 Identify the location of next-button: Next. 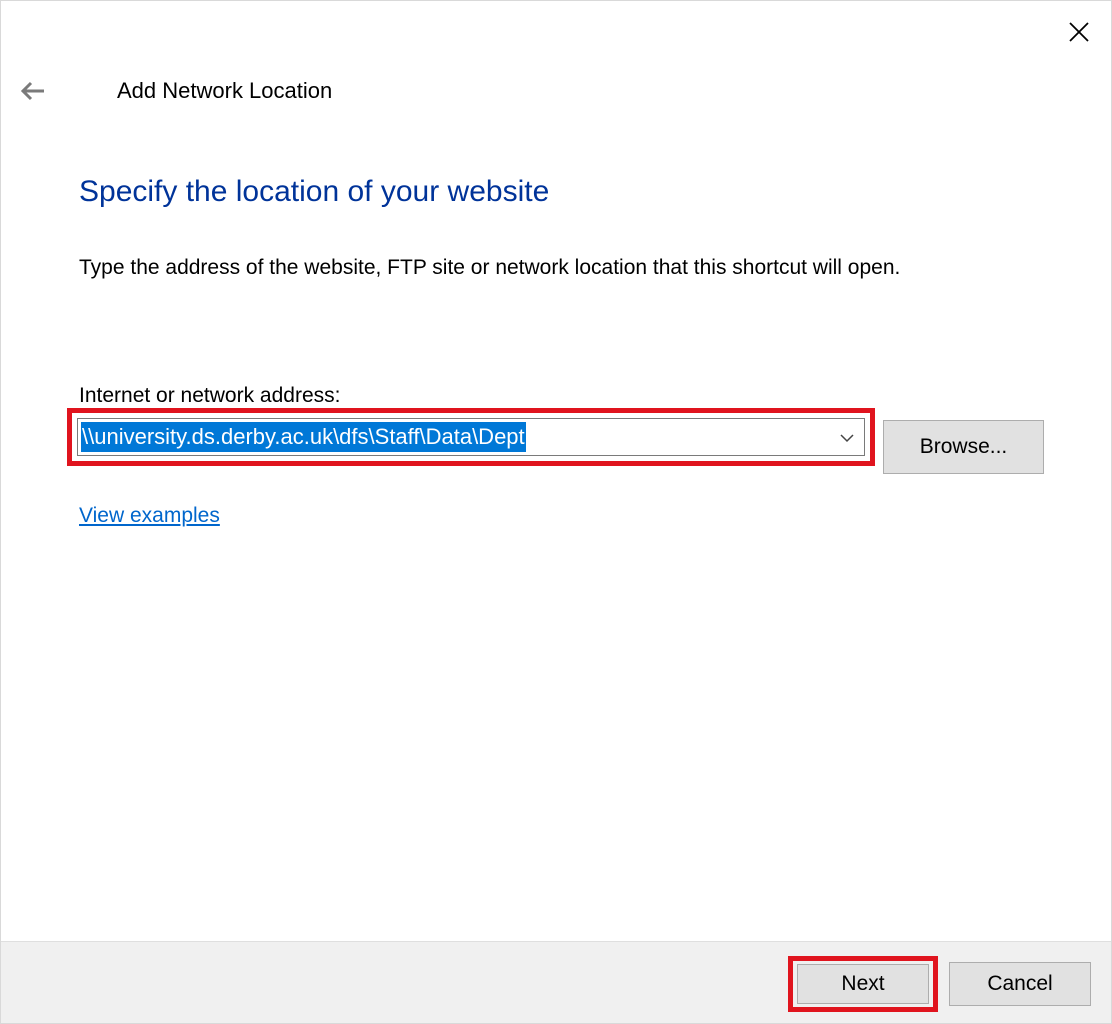
(863, 984).